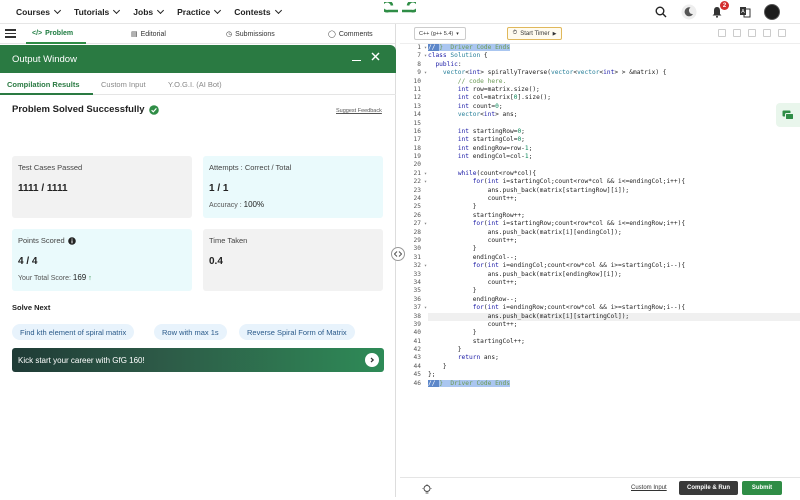 Image resolution: width=800 pixels, height=500 pixels. What do you see at coordinates (661, 12) in the screenshot?
I see `search-icon` at bounding box center [661, 12].